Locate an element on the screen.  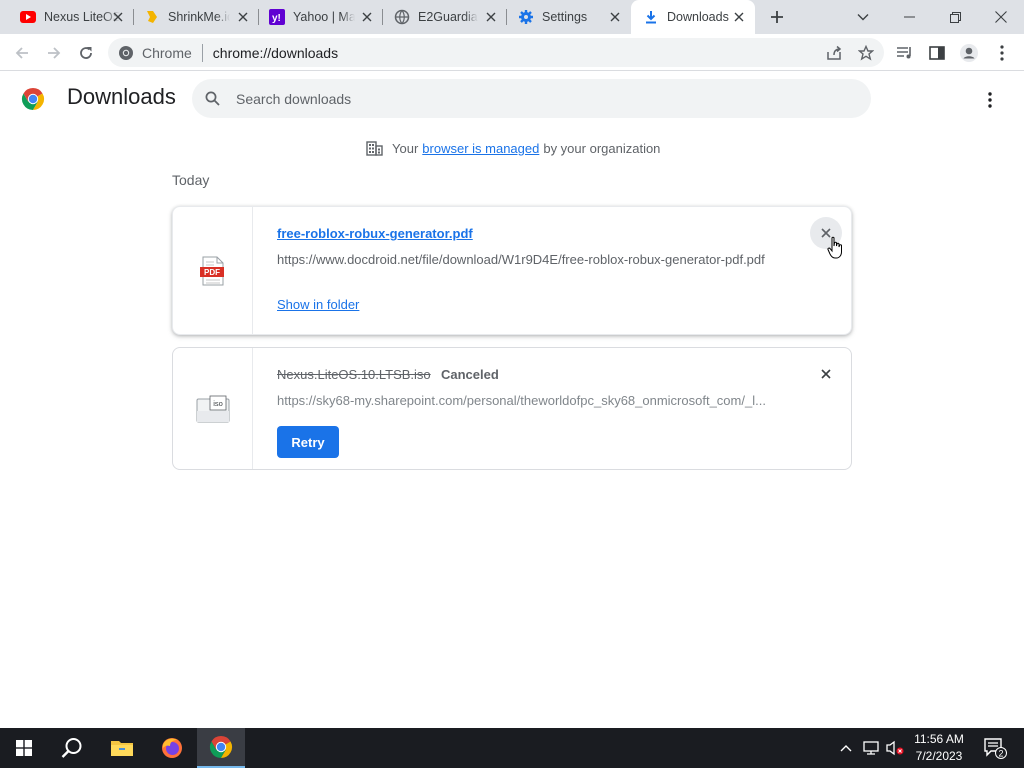
clock-date: 7/2/2023 is located at coordinates (939, 756).